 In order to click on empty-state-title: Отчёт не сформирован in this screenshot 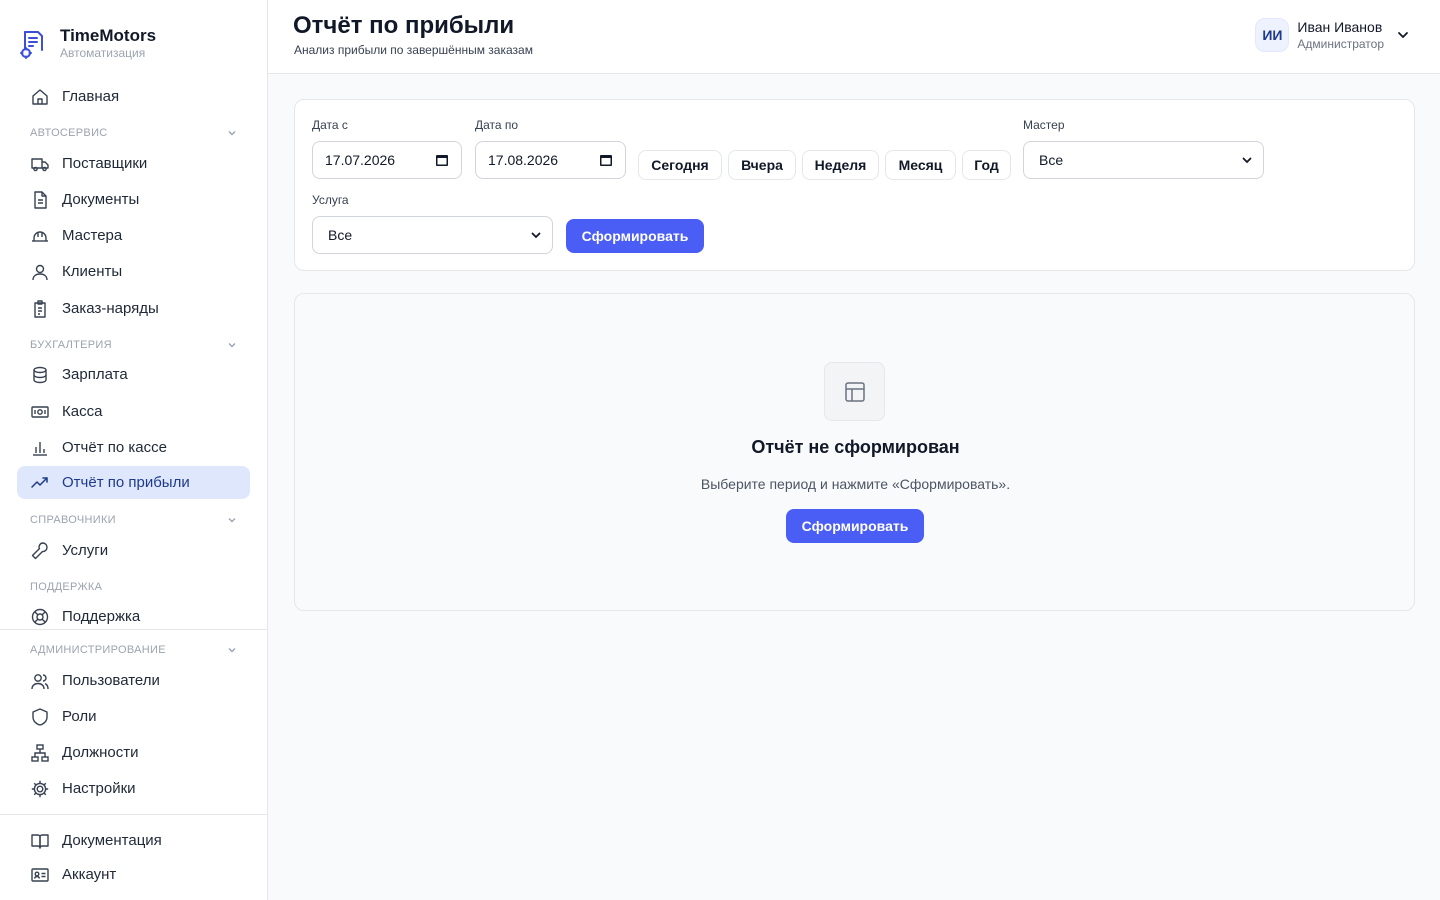, I will do `click(855, 447)`.